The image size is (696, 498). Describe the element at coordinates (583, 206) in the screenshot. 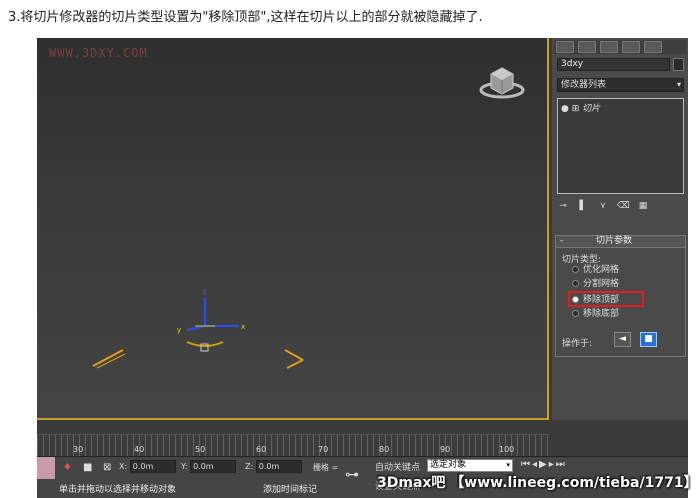

I see `show-end-result-icon: ▌` at that location.